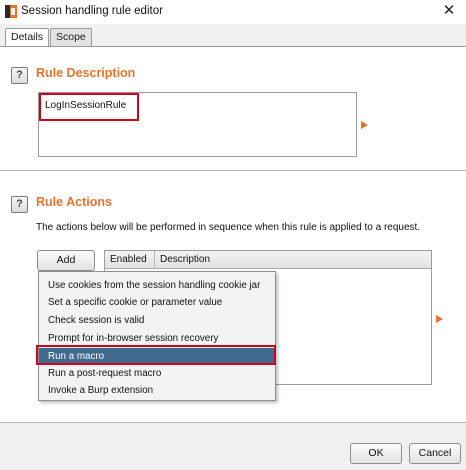  What do you see at coordinates (157, 356) in the screenshot?
I see `menu-item-run-macro: Run a macro` at bounding box center [157, 356].